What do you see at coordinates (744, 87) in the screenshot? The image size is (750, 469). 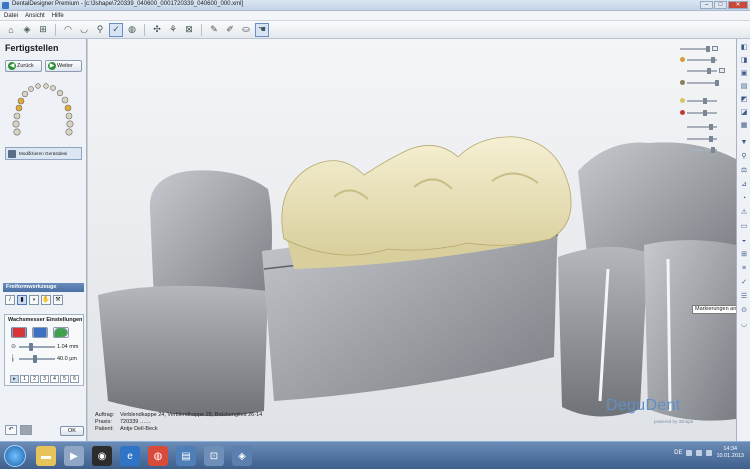 I see `view-bottom-icon: ▤` at bounding box center [744, 87].